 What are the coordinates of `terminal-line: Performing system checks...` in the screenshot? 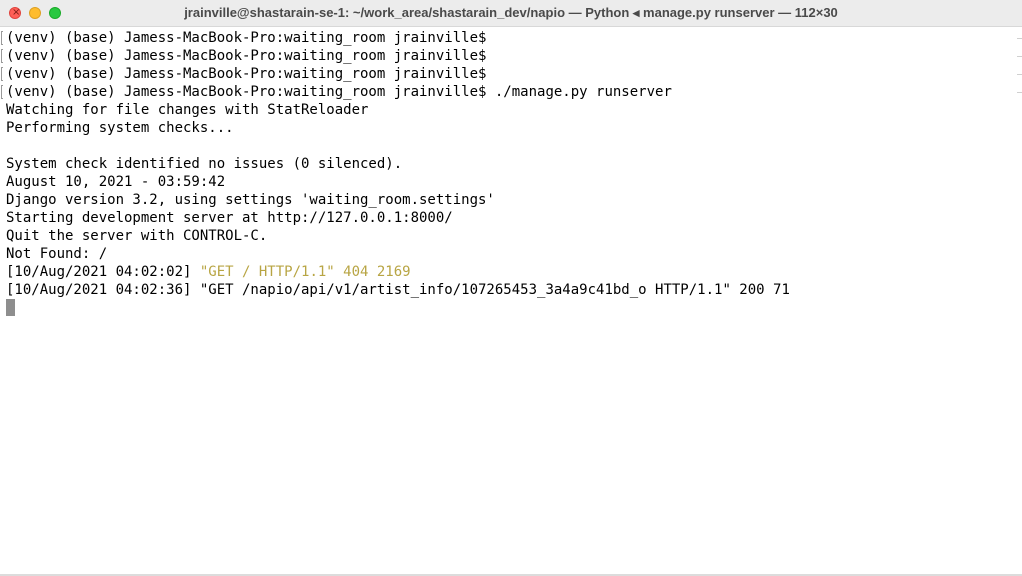 It's located at (120, 128).